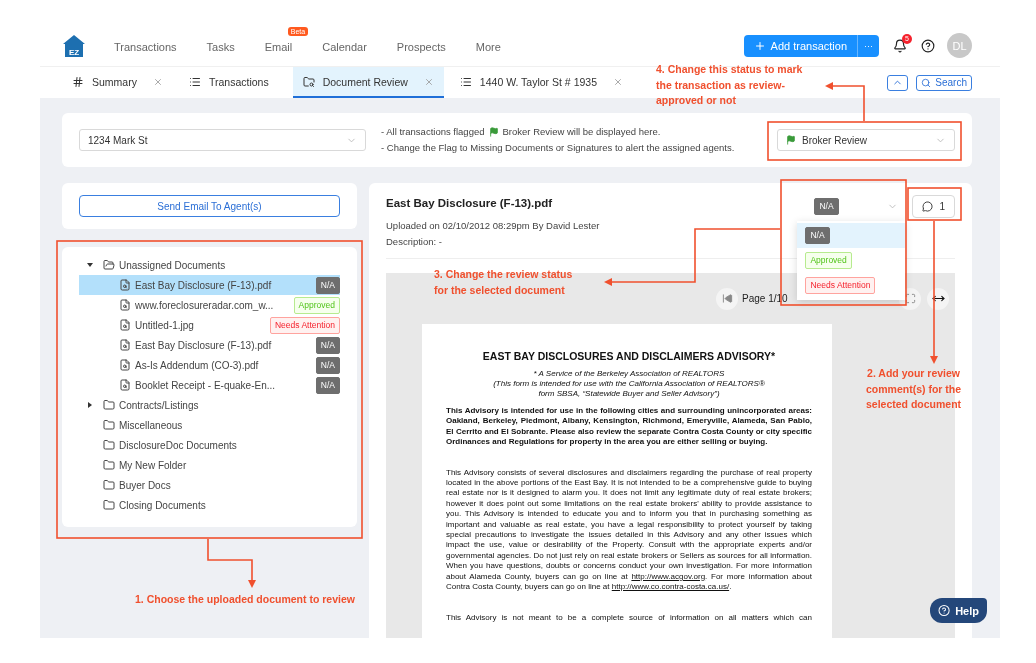 Image resolution: width=1036 pixels, height=663 pixels. Describe the element at coordinates (900, 45) in the screenshot. I see `bell-icon` at that location.